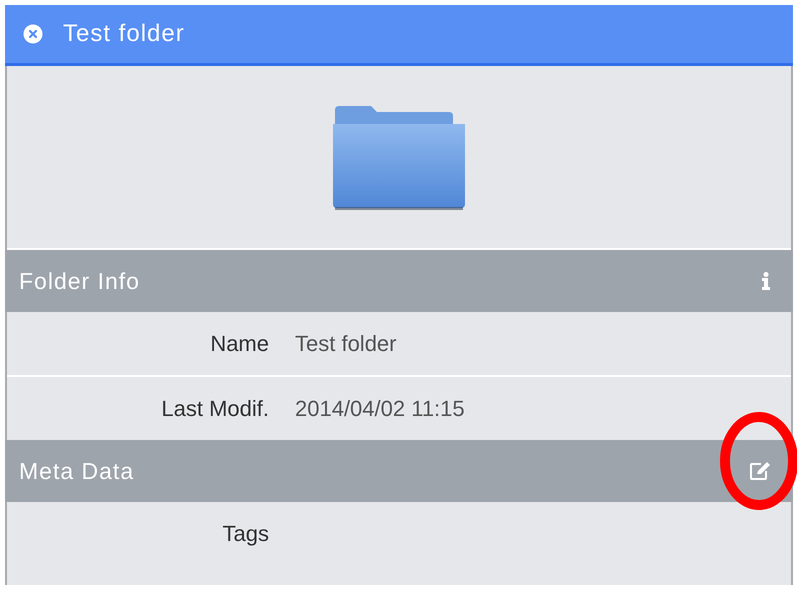 This screenshot has height=589, width=797. What do you see at coordinates (79, 281) in the screenshot?
I see `section-title: Folder Info` at bounding box center [79, 281].